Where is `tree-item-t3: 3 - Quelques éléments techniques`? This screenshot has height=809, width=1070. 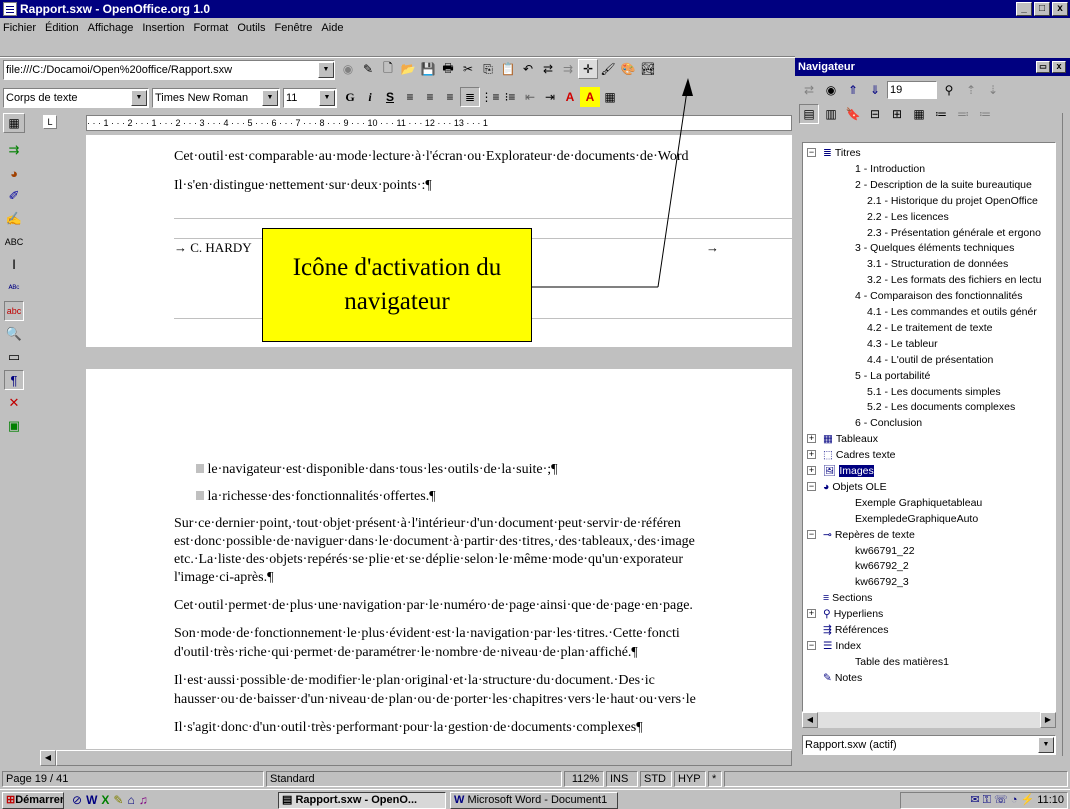
tree-item-t3: 3 - Quelques éléments techniques is located at coordinates (934, 248).